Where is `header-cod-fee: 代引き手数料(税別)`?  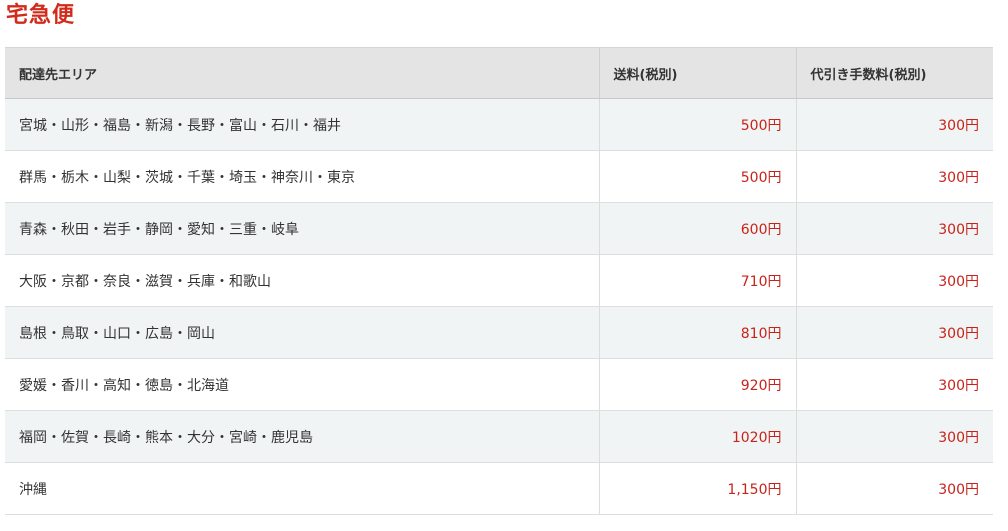
header-cod-fee: 代引き手数料(税別) is located at coordinates (894, 73).